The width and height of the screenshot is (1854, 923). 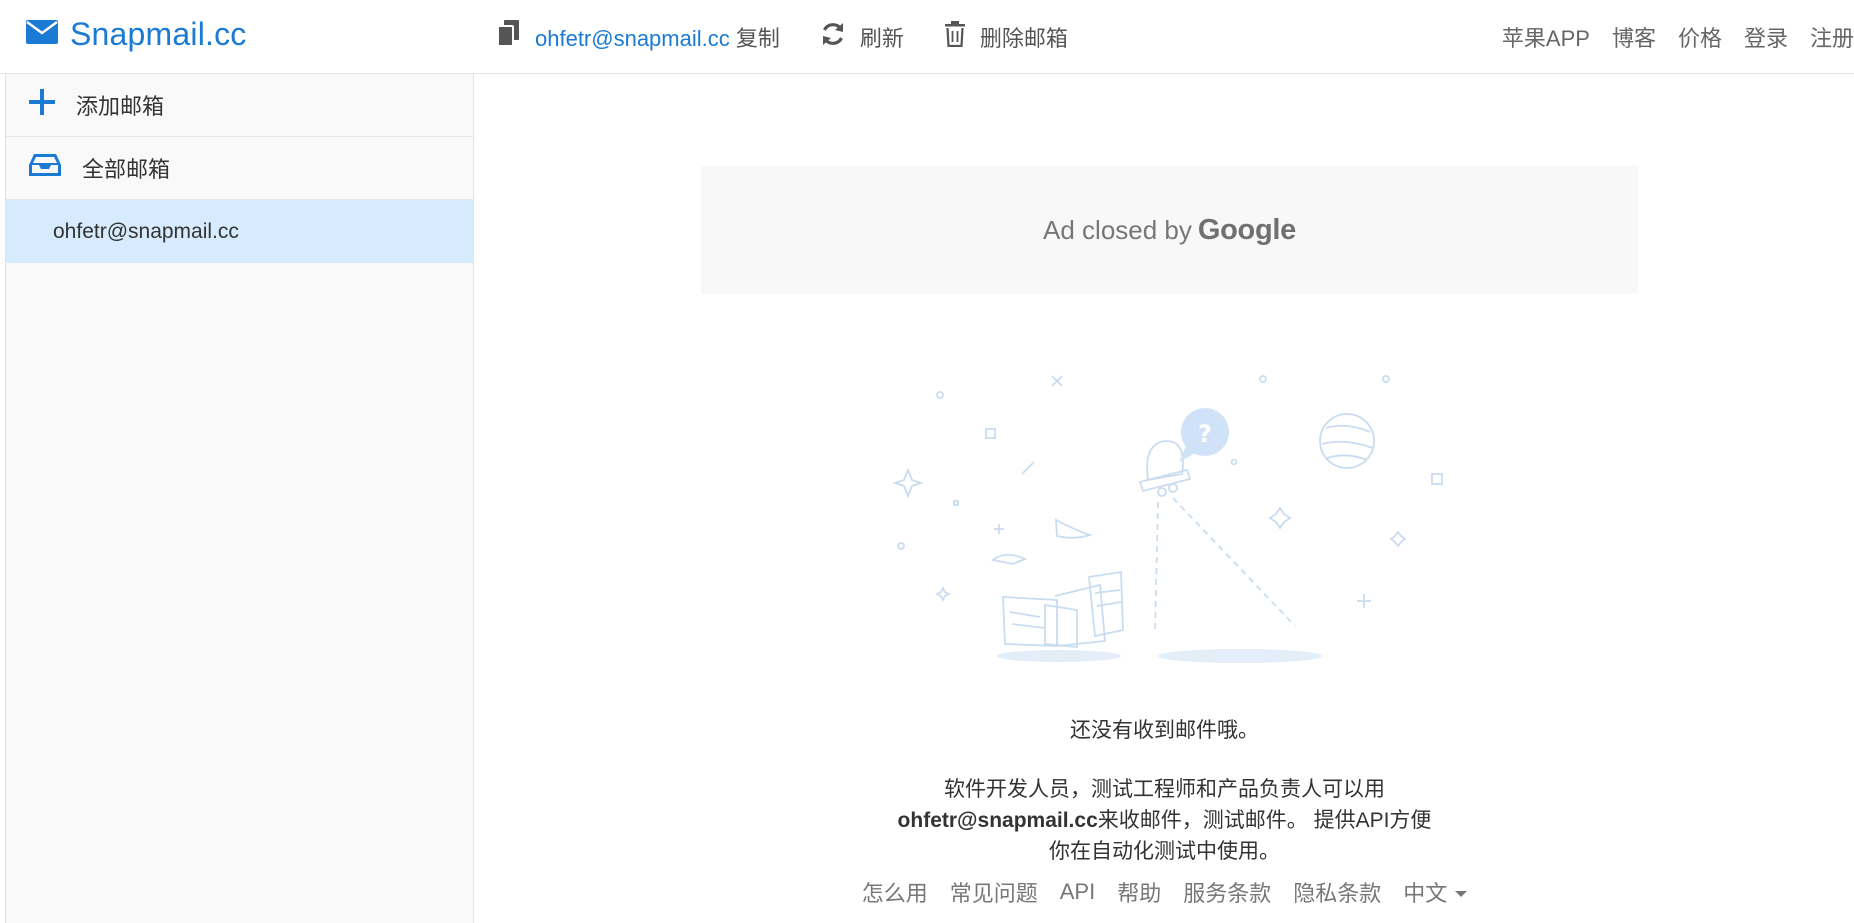 What do you see at coordinates (42, 34) in the screenshot?
I see `envelope-icon` at bounding box center [42, 34].